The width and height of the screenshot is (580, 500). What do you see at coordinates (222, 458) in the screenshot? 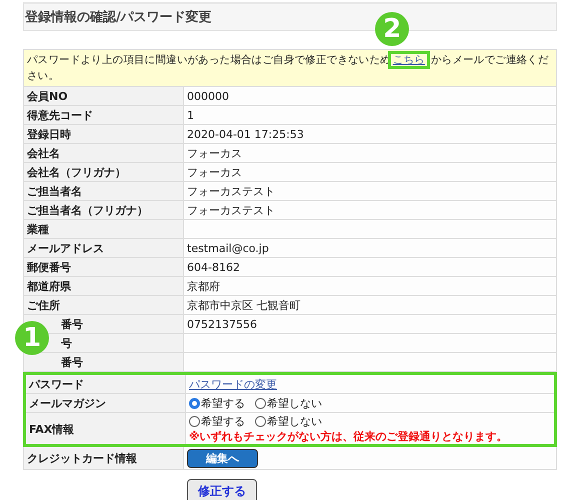
I see `edit-button: 編集へ` at bounding box center [222, 458].